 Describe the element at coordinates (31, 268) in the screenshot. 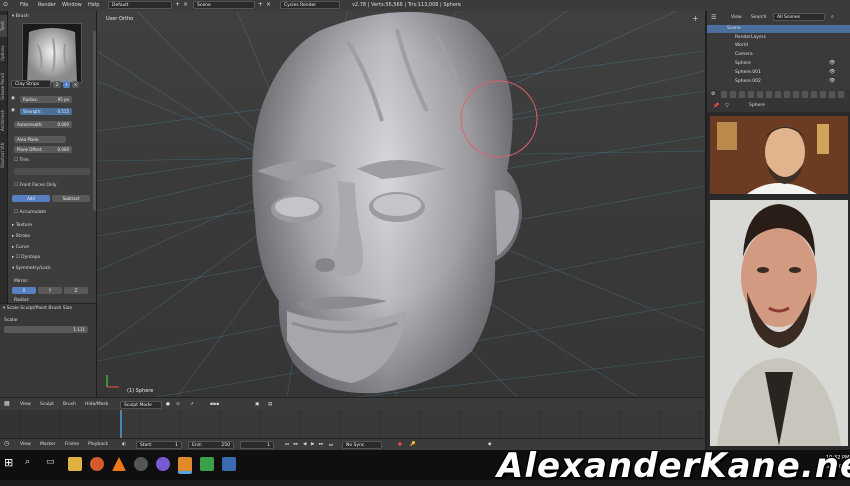

I see `section-symmetry: ▾ Symmetry/Lock` at that location.